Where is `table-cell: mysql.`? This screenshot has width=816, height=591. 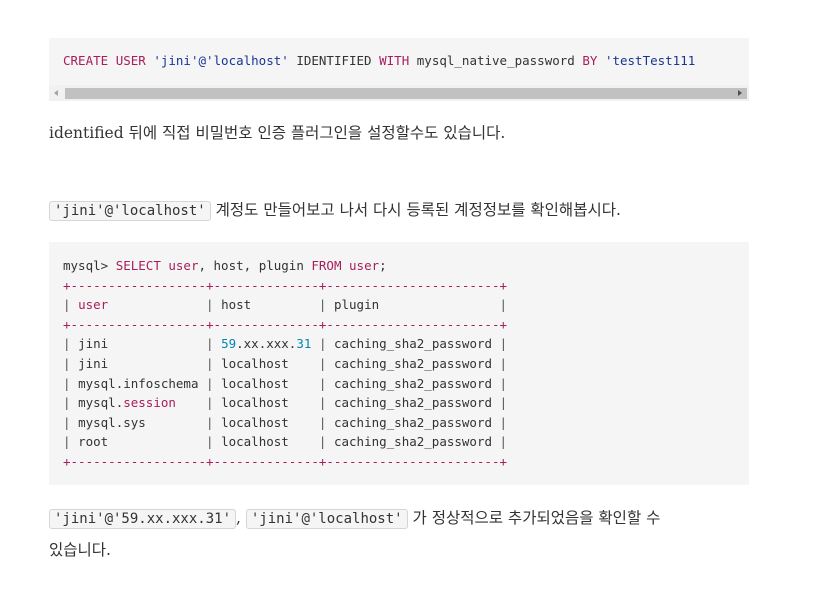
table-cell: mysql. is located at coordinates (101, 403).